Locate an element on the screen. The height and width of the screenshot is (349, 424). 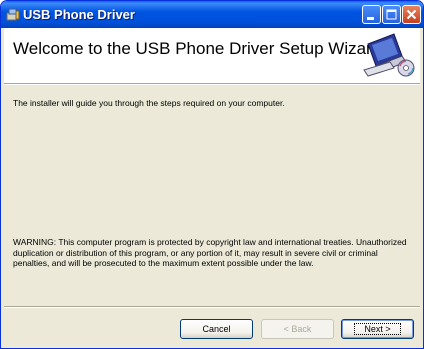
header-divider is located at coordinates (212, 84).